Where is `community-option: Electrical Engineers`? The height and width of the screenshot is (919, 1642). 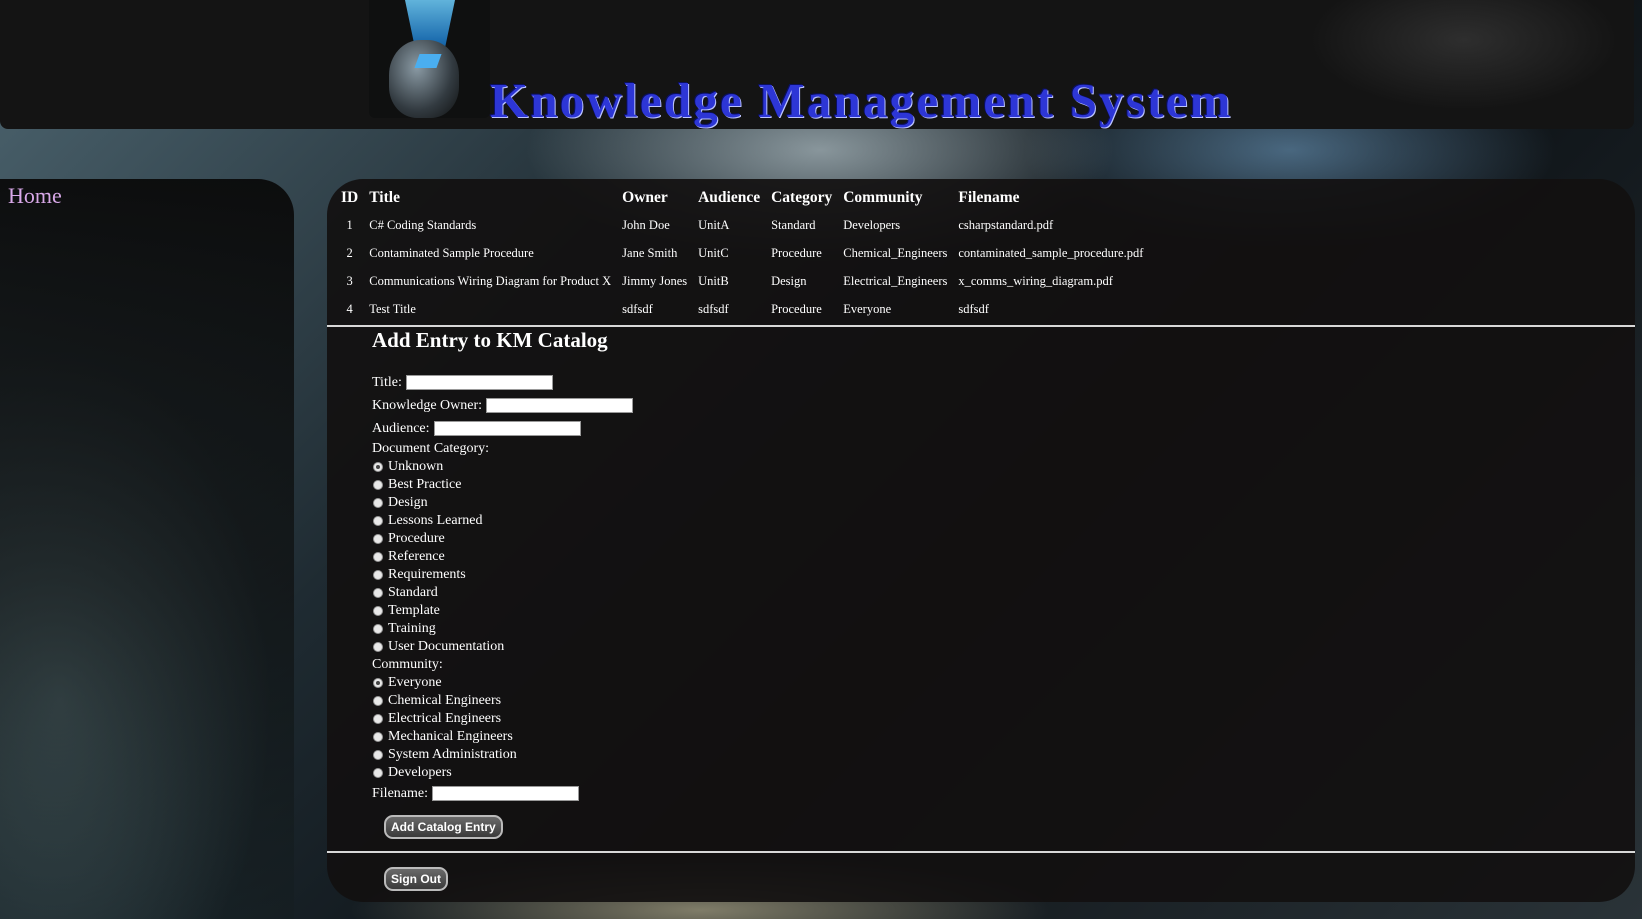 community-option: Electrical Engineers is located at coordinates (502, 719).